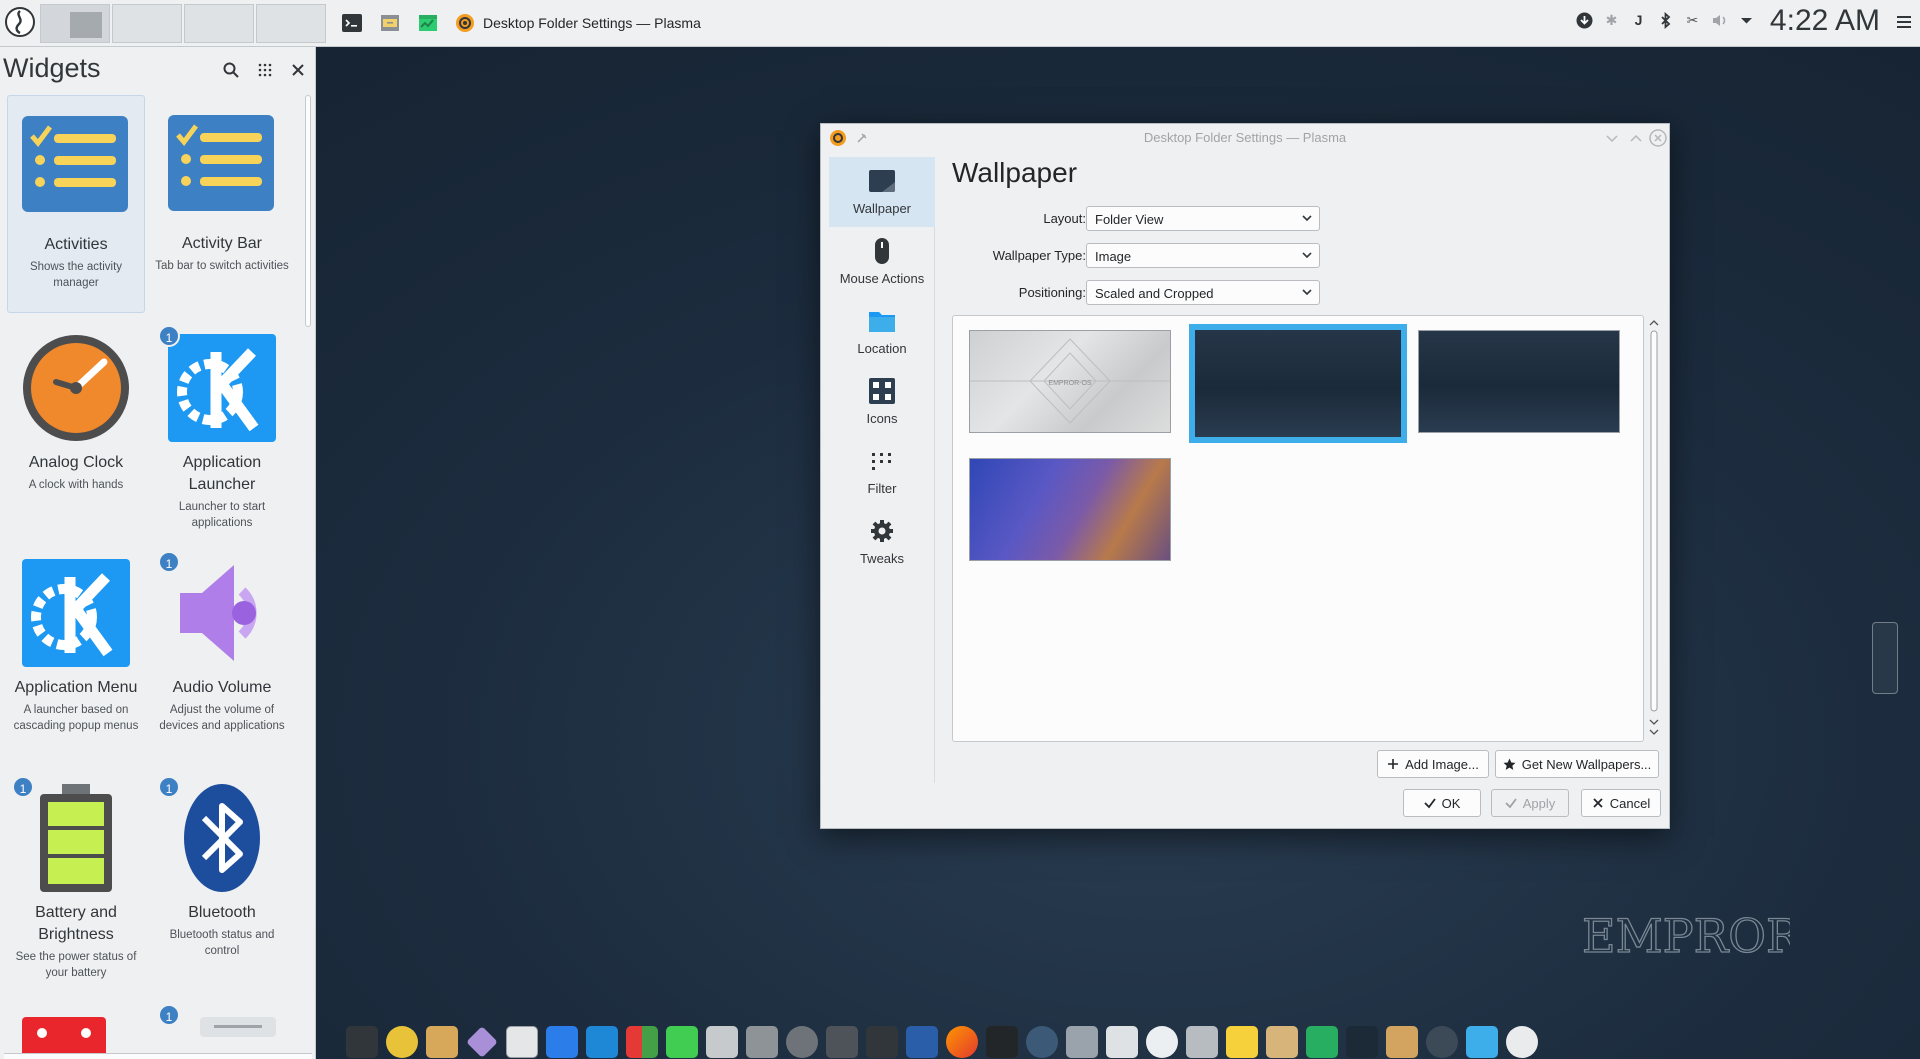  What do you see at coordinates (1298, 528) in the screenshot?
I see `wallpaper-gallery: EMPROR-OS` at bounding box center [1298, 528].